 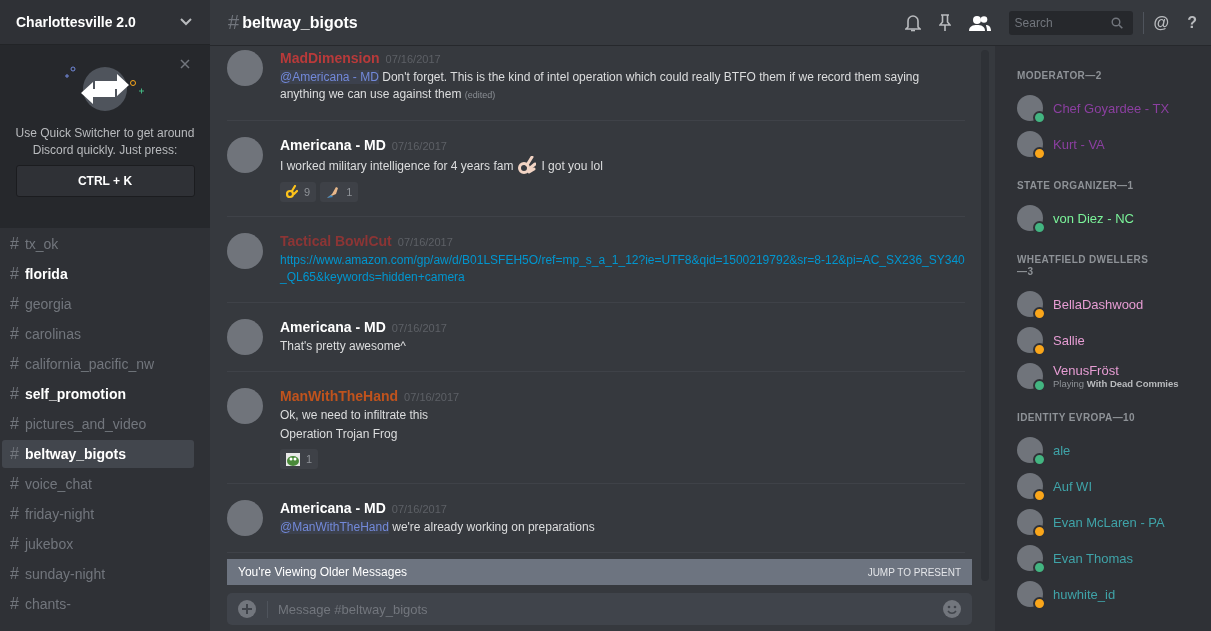 I want to click on mention-link: @Americana - MD, so click(x=329, y=77).